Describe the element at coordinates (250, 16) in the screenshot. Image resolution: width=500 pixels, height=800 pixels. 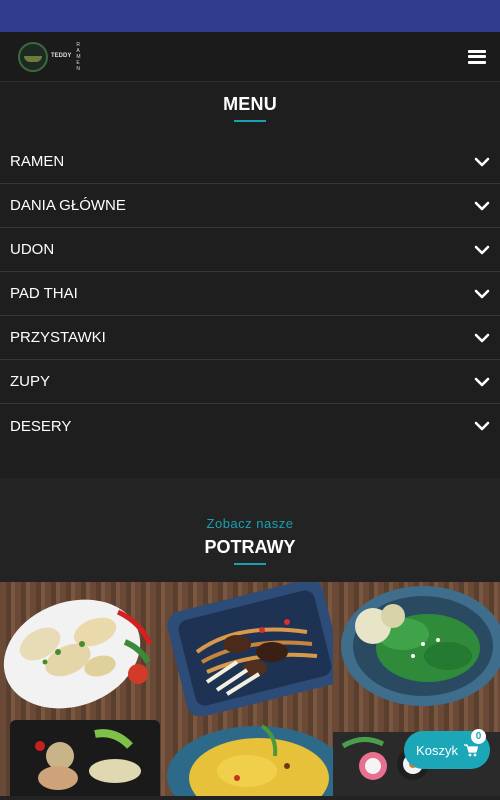
I see `status-bar` at that location.